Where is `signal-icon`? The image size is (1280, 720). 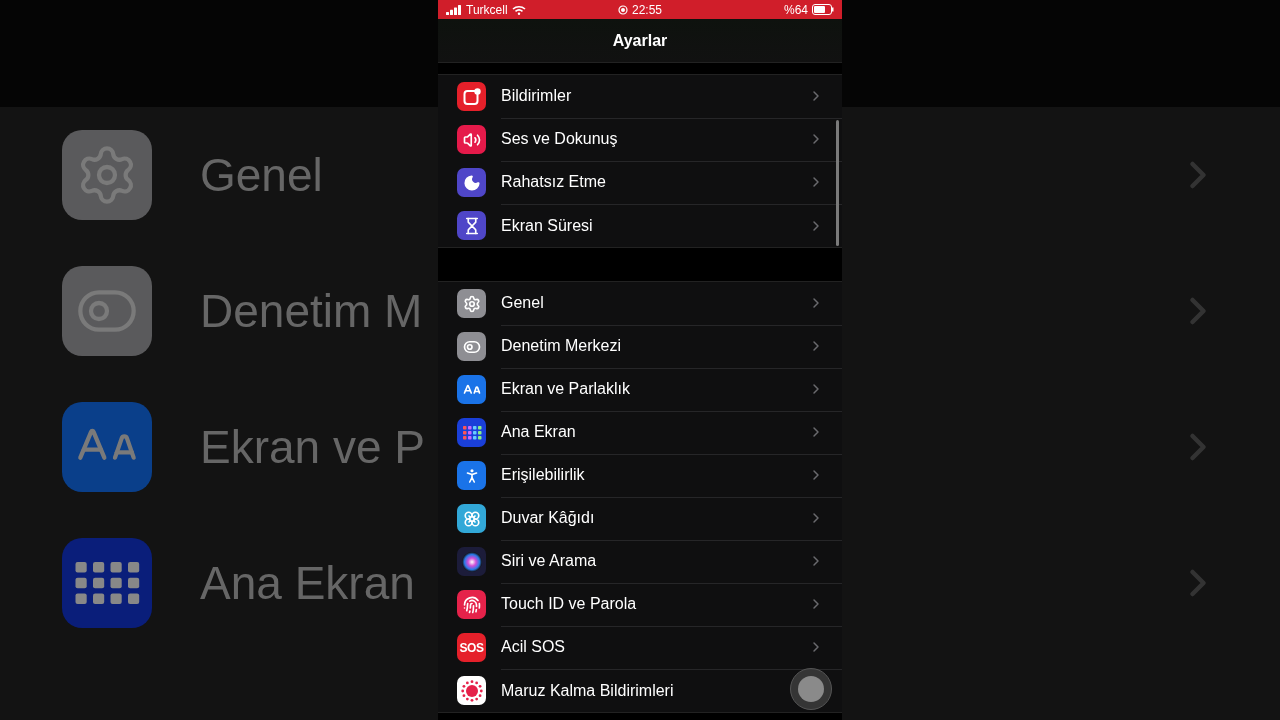 signal-icon is located at coordinates (454, 9).